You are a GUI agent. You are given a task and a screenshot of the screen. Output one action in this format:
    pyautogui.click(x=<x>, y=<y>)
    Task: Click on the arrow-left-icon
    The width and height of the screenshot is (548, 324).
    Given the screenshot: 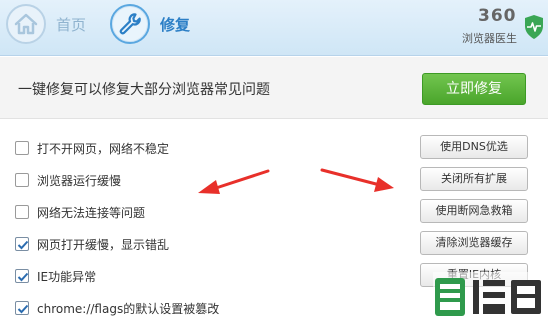 What is the action you would take?
    pyautogui.click(x=234, y=181)
    